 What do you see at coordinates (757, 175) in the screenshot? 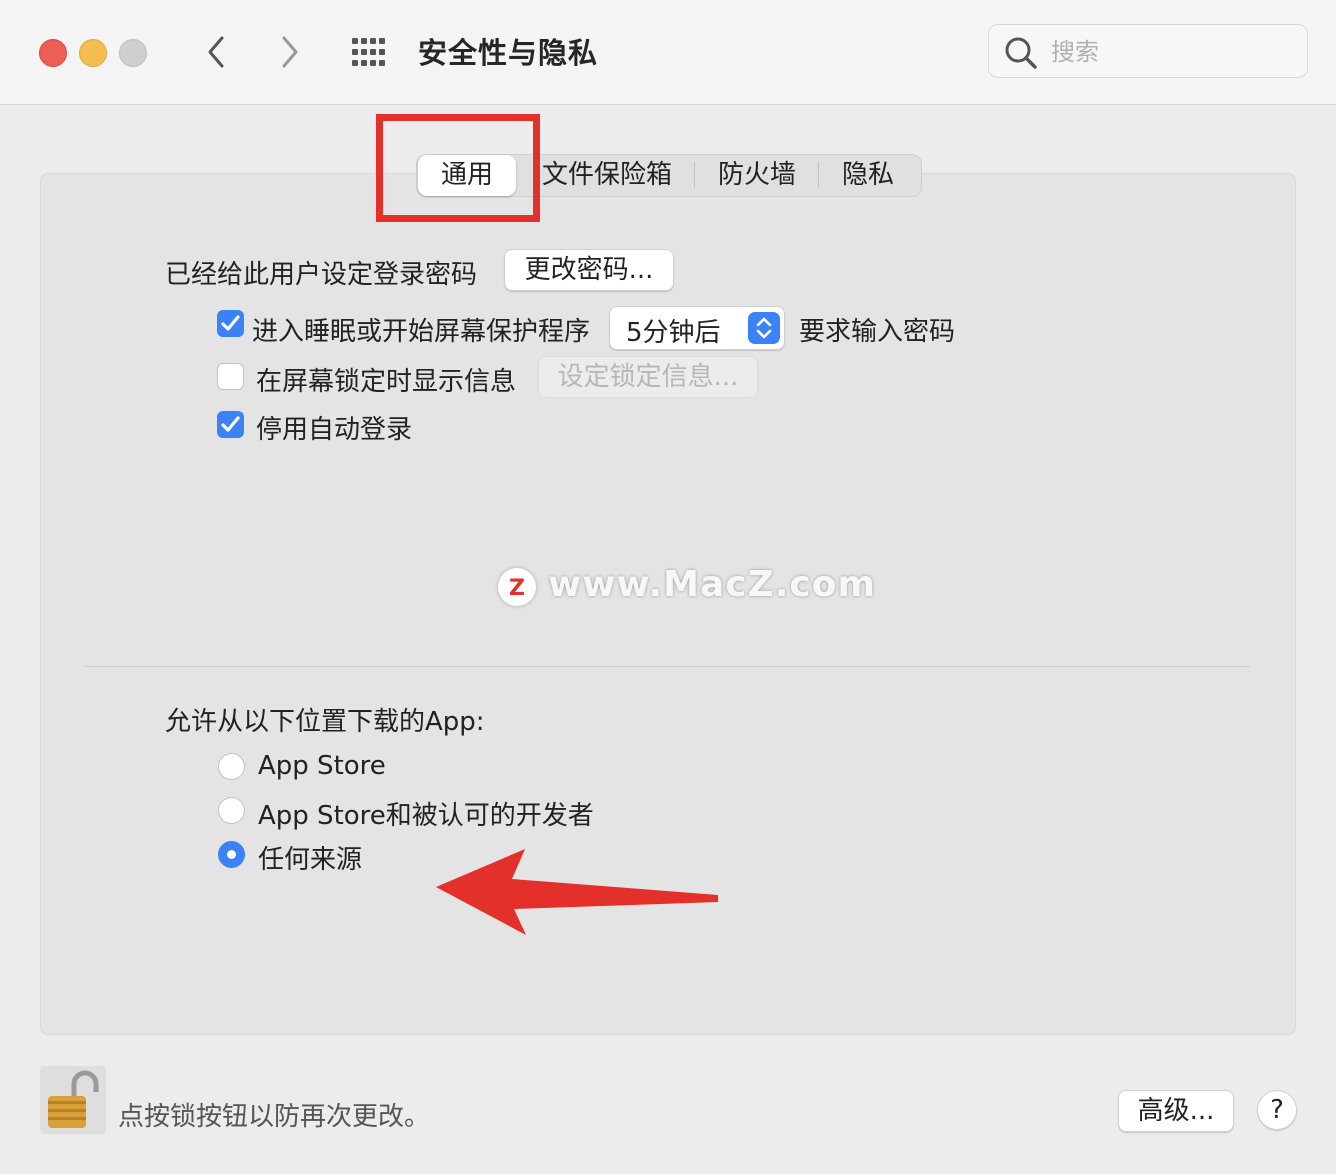
I see `tab-firewall: 防火墙` at bounding box center [757, 175].